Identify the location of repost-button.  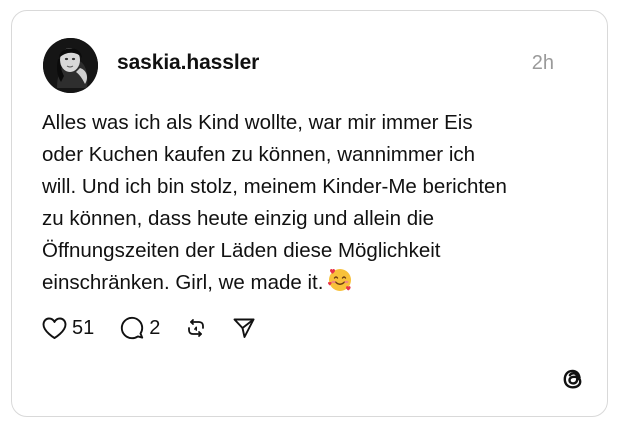
(196, 328).